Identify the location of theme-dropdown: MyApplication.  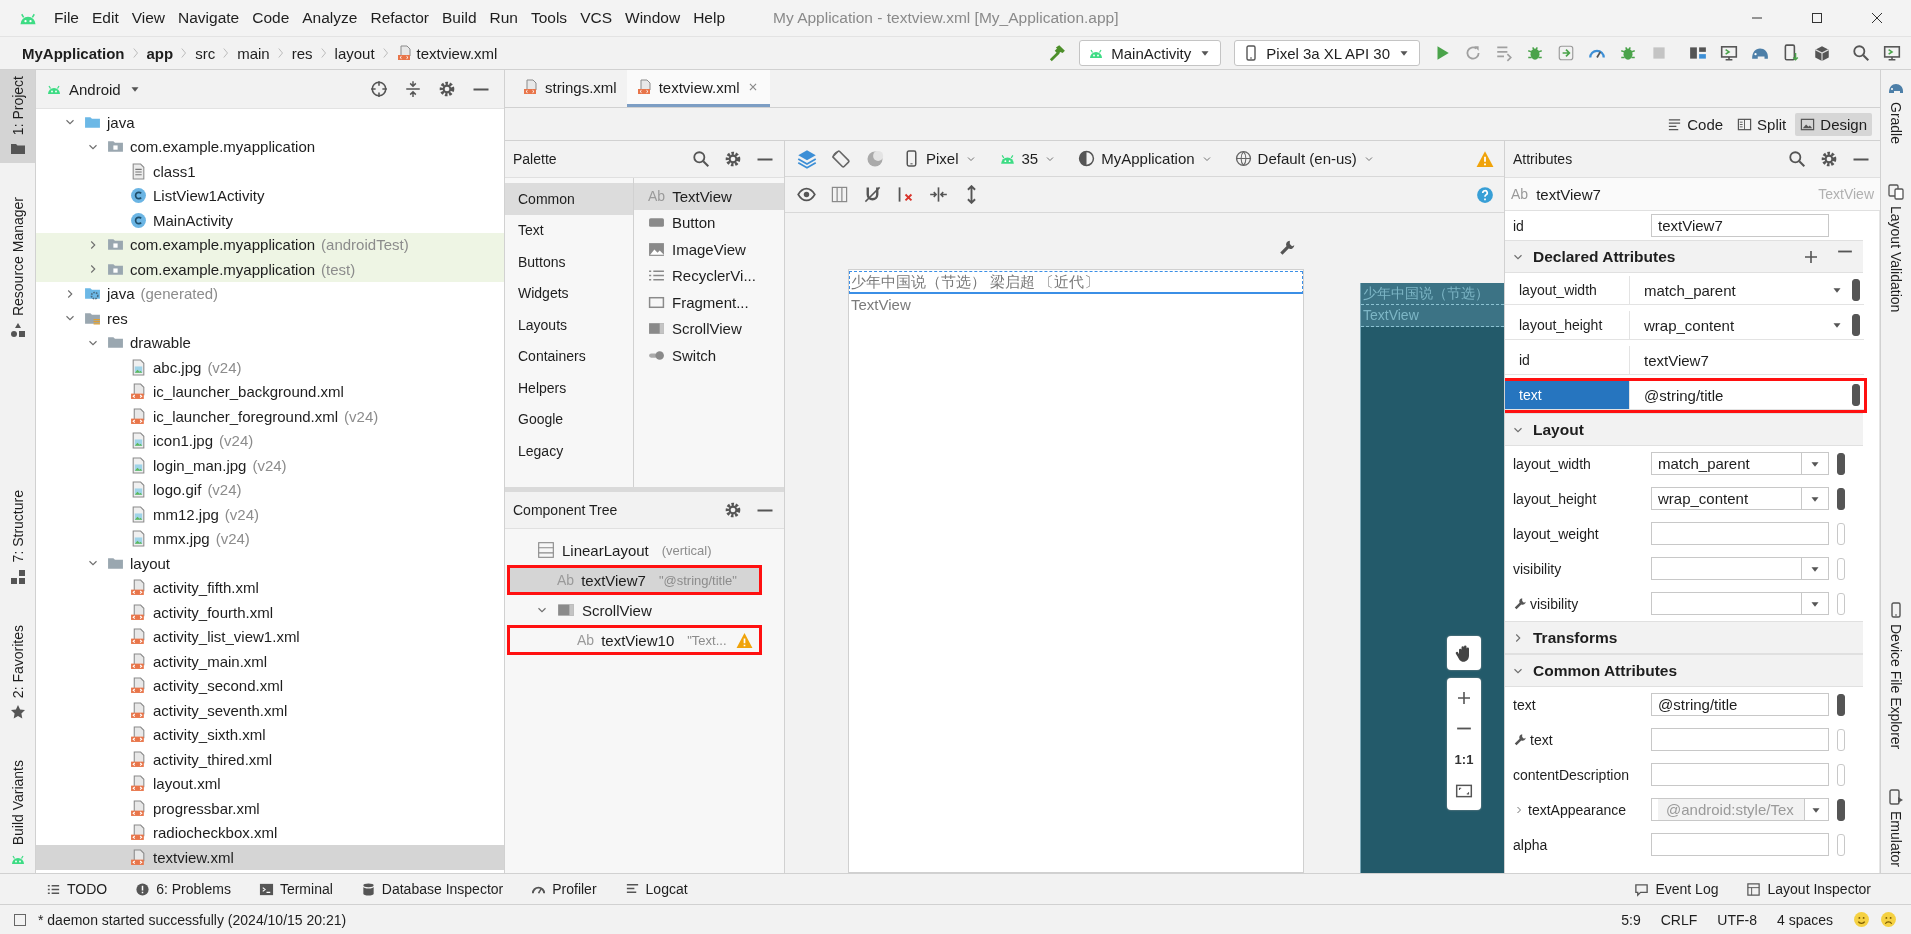
(1145, 158).